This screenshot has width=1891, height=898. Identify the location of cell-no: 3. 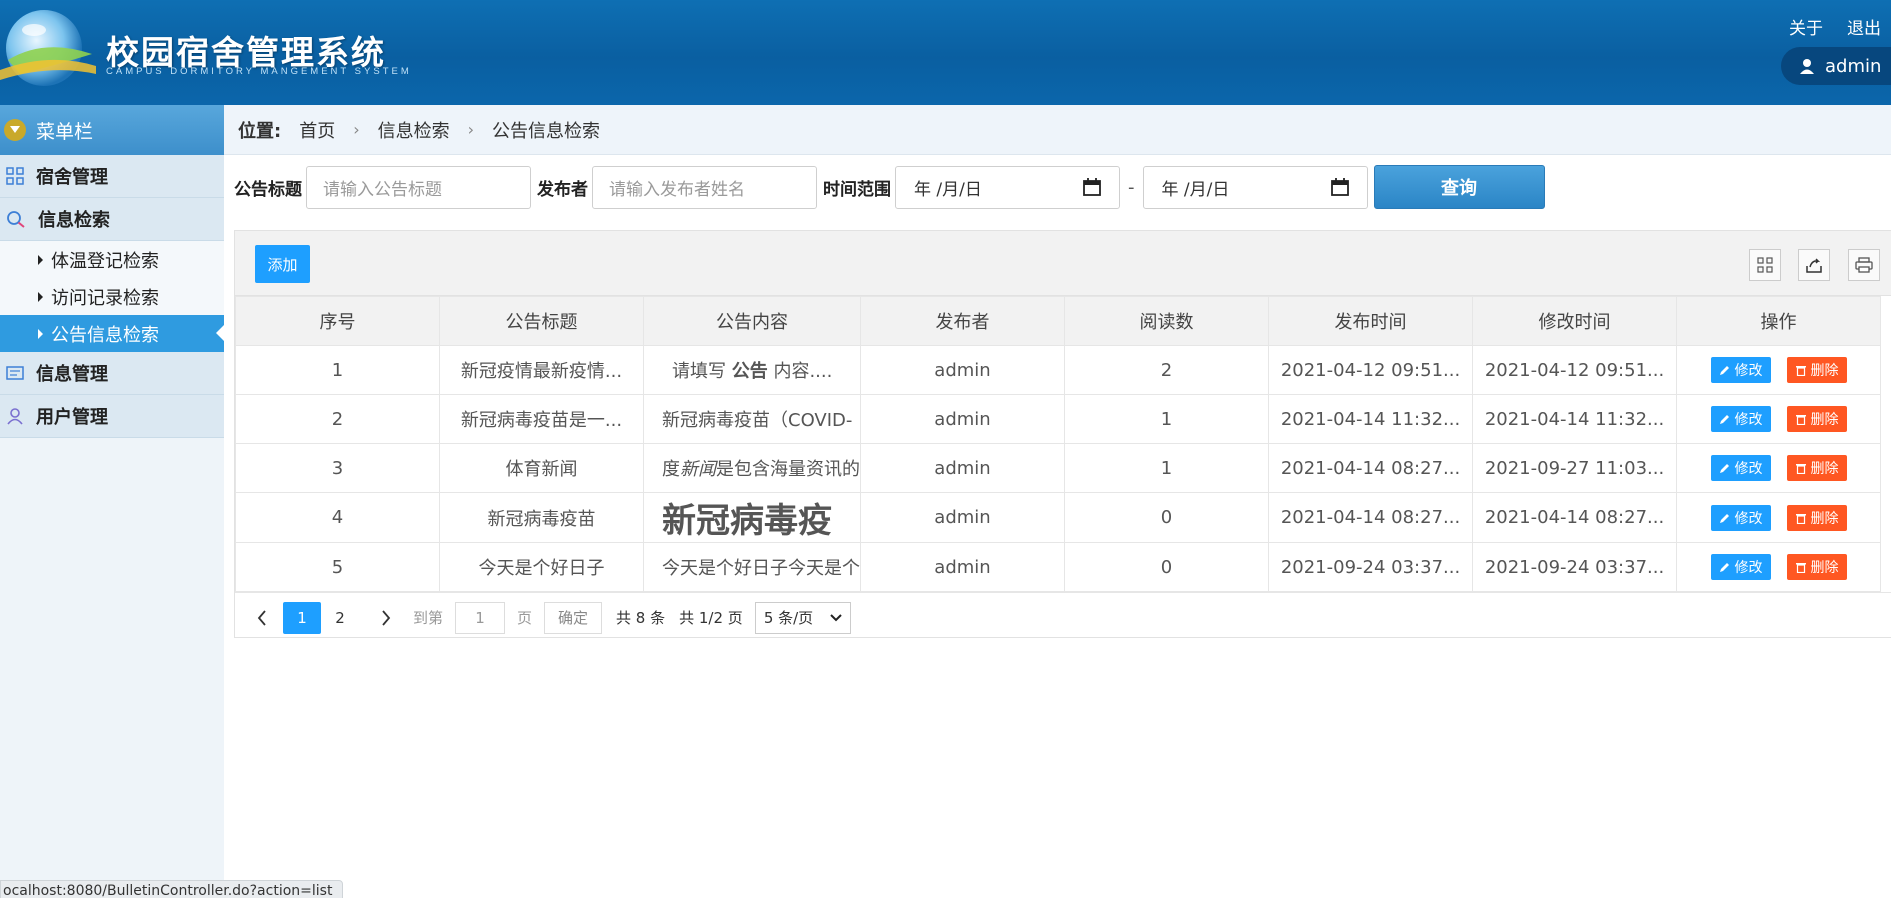
(337, 468).